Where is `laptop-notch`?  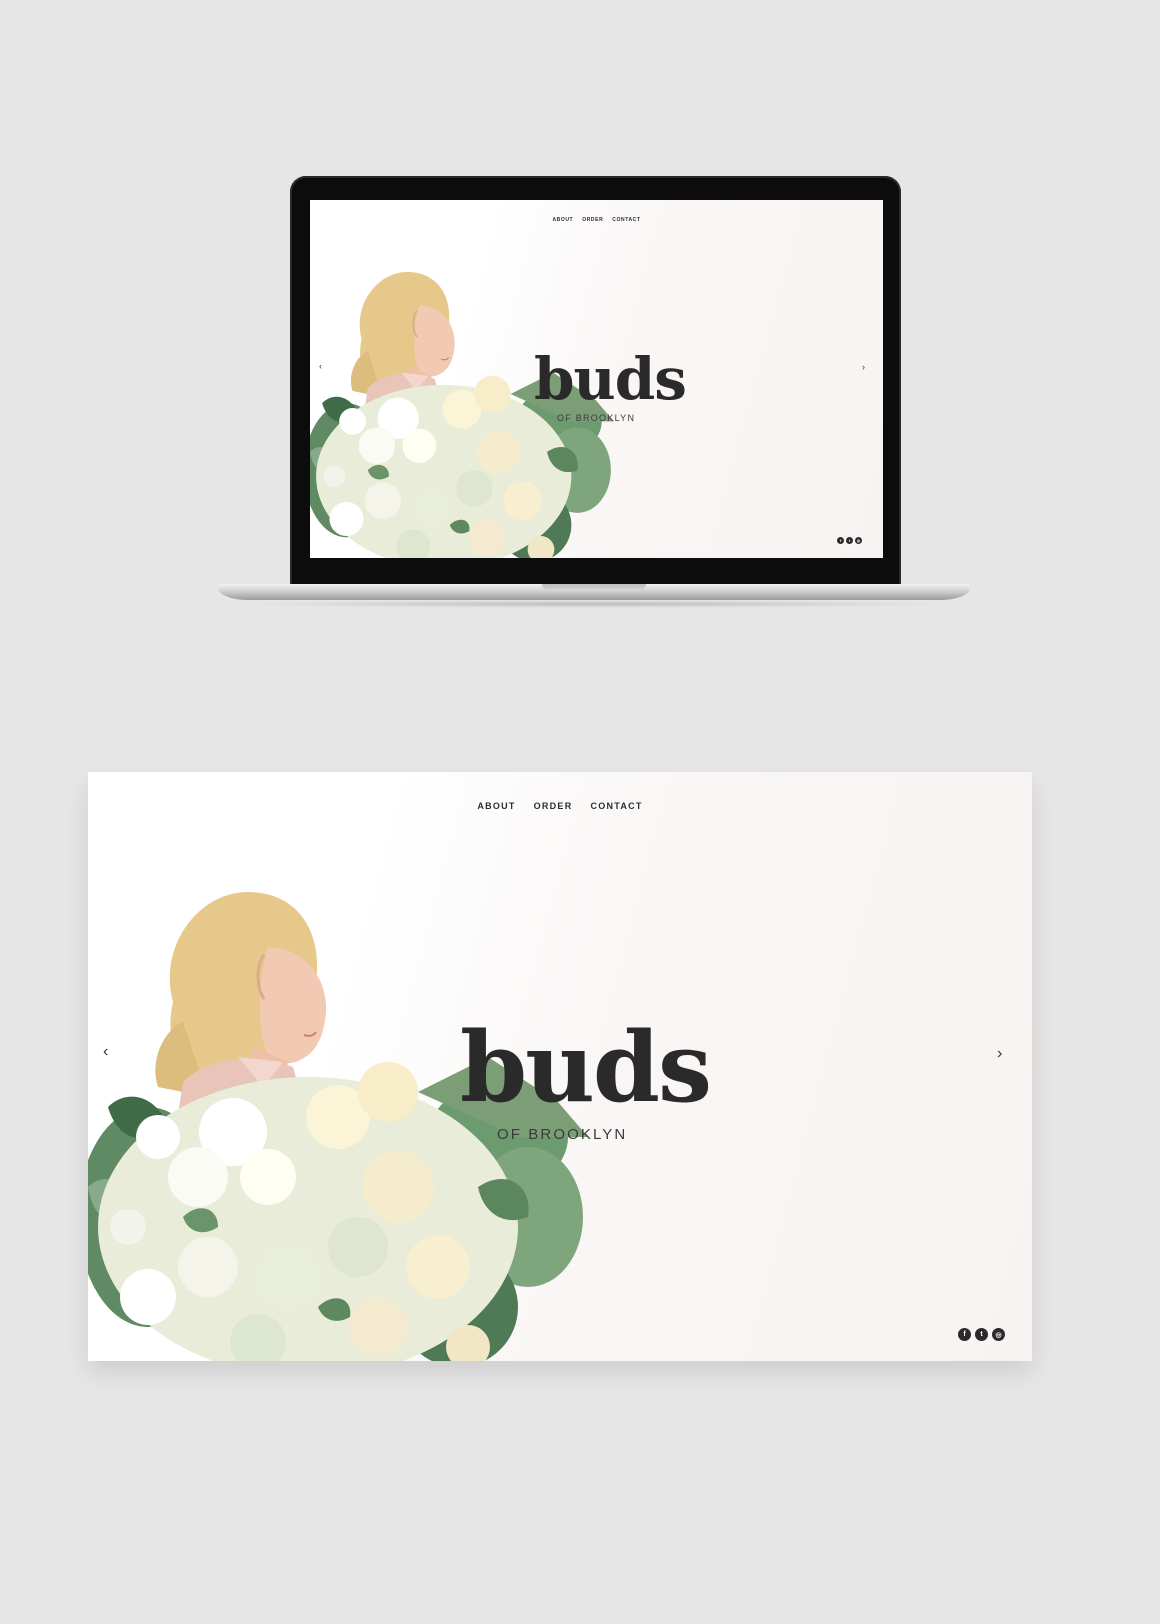
laptop-notch is located at coordinates (594, 587).